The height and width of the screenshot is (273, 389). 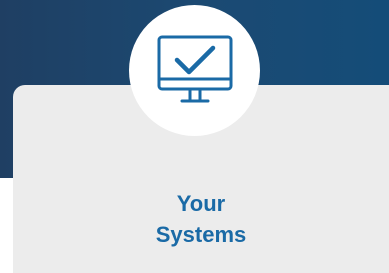 What do you see at coordinates (201, 234) in the screenshot?
I see `card-title-line2: Systems` at bounding box center [201, 234].